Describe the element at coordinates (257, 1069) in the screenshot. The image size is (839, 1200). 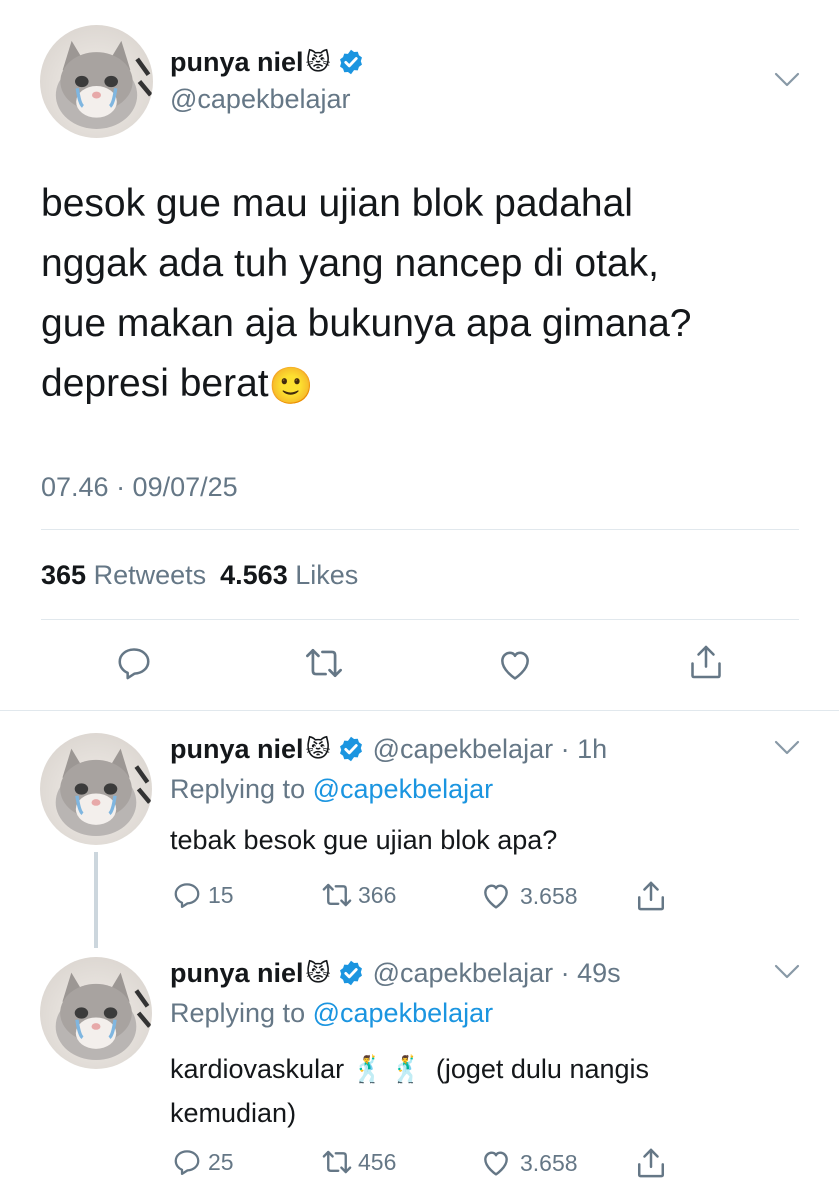
I see `reply-text-part: kardiovaskular` at that location.